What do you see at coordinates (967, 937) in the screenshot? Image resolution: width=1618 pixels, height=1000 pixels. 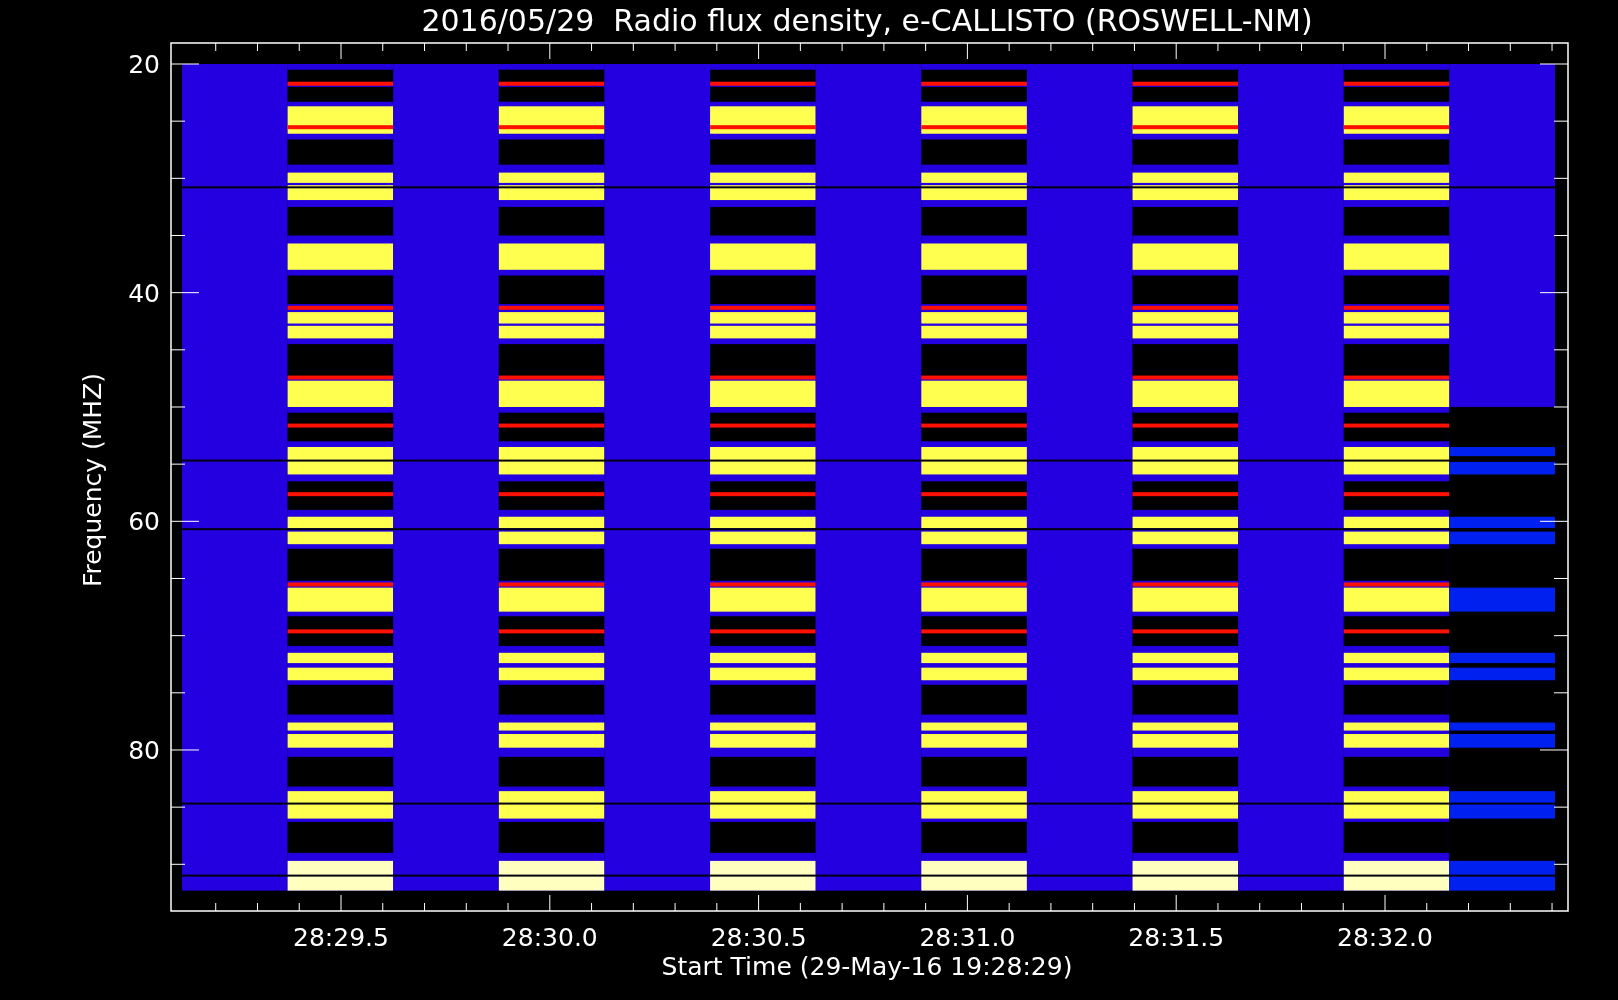 I see `x-tick-label: 28:31.0` at bounding box center [967, 937].